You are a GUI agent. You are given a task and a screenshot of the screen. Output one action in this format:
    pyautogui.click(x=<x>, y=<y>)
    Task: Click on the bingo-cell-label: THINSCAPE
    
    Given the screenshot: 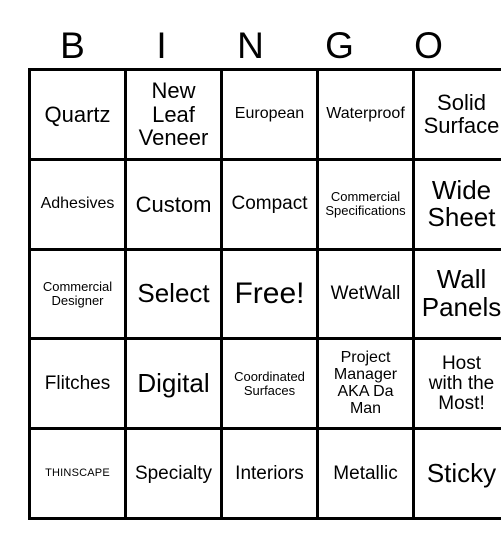 What is the action you would take?
    pyautogui.click(x=77, y=472)
    